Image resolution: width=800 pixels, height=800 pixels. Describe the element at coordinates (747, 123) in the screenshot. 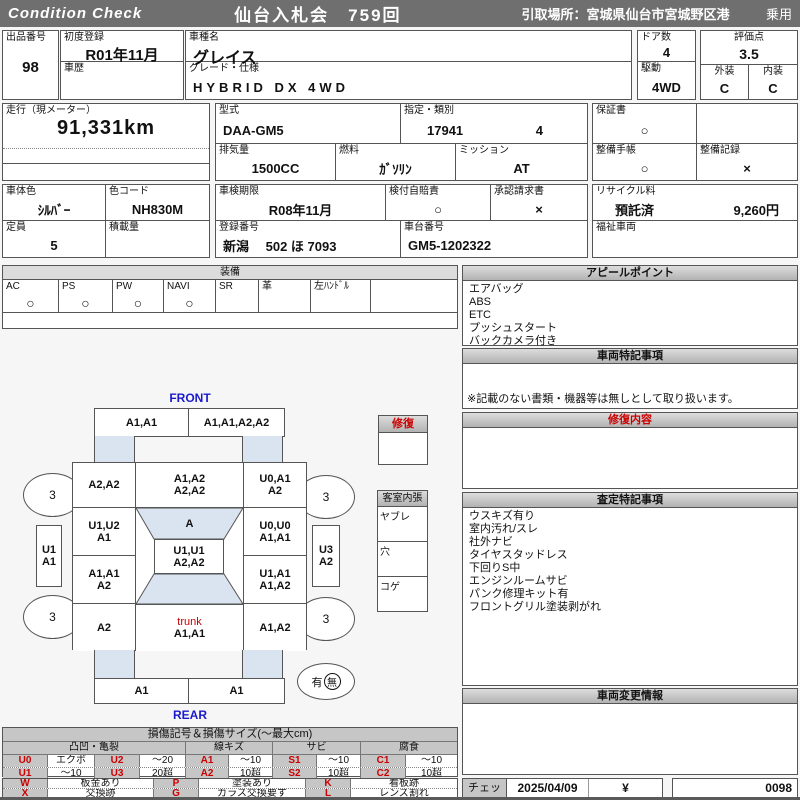

I see `empty-cell` at that location.